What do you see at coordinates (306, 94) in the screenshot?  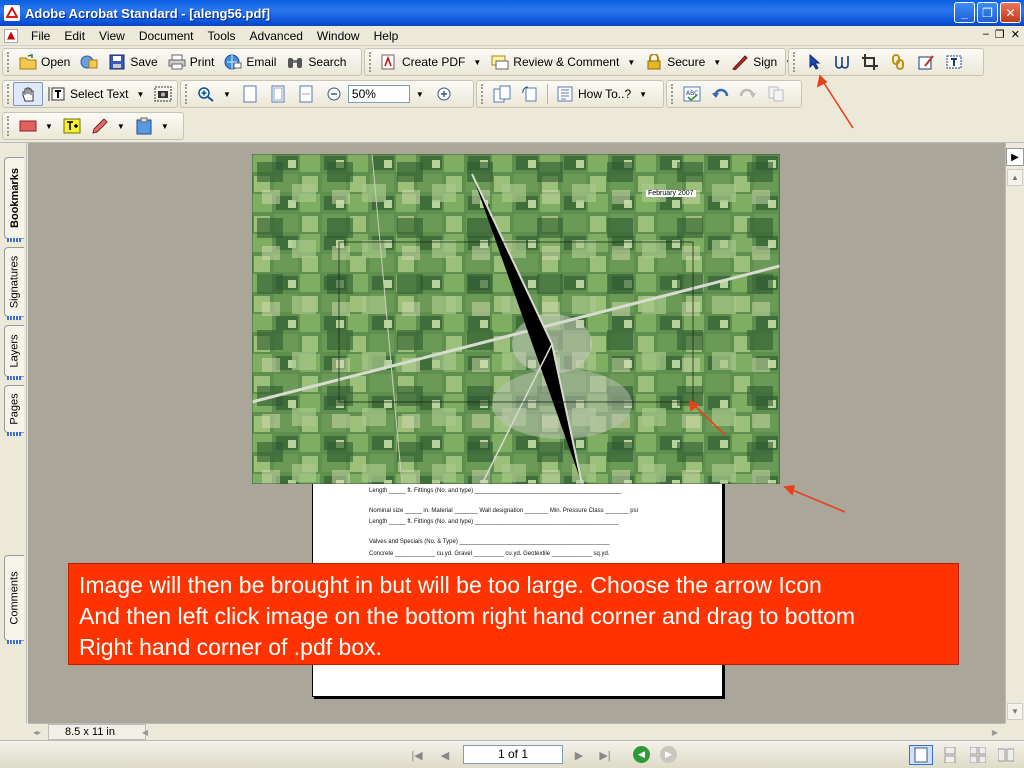 I see `fit-width-button` at bounding box center [306, 94].